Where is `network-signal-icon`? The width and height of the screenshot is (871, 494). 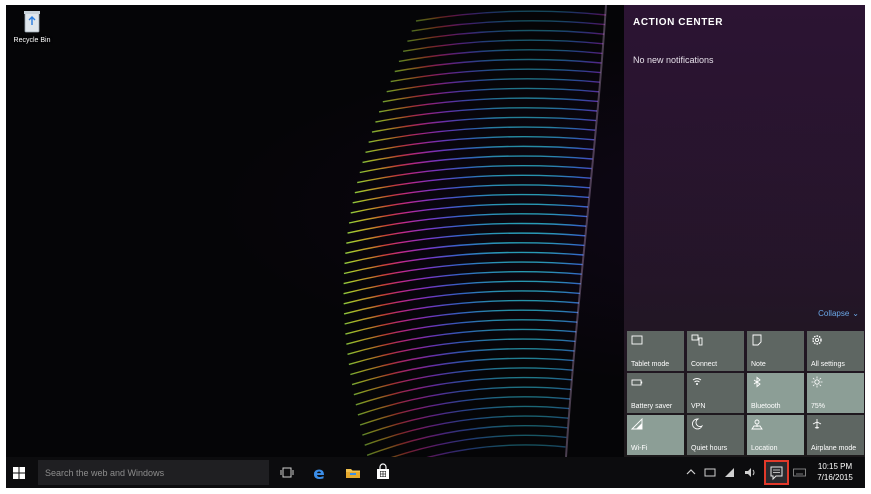 network-signal-icon is located at coordinates (729, 472).